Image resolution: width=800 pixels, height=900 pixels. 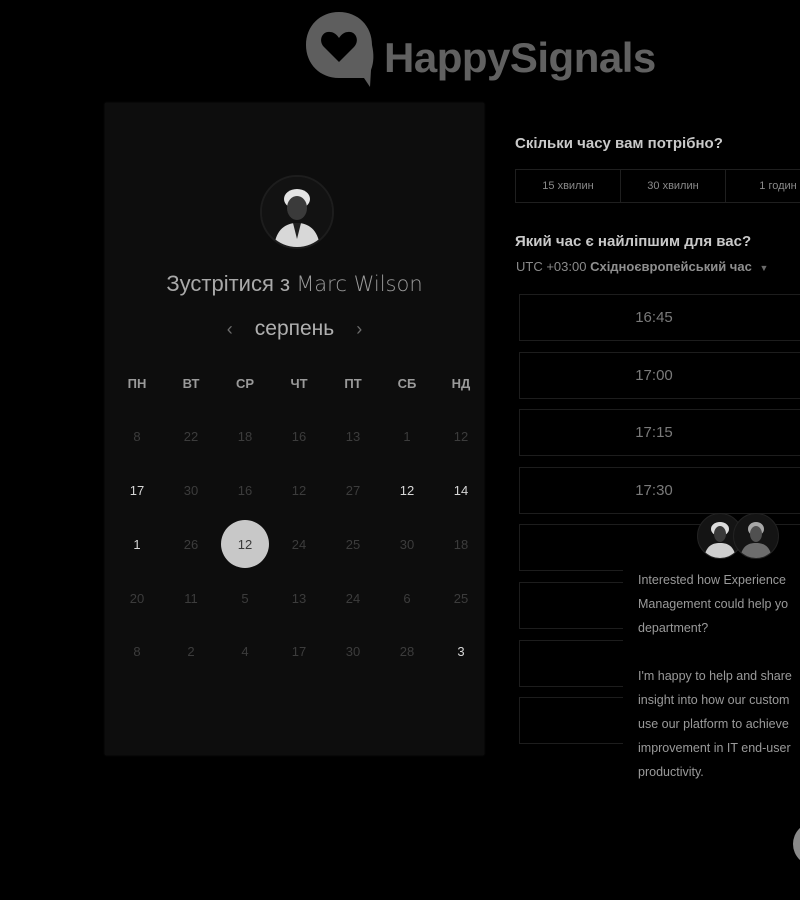 I want to click on time-slot: 17:30, so click(x=659, y=490).